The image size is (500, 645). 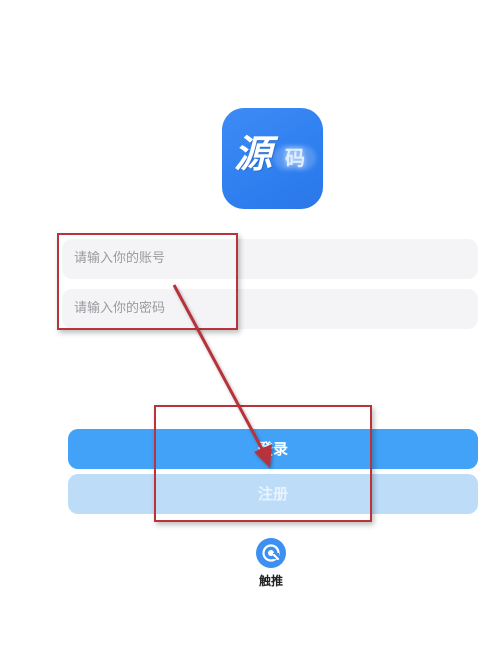 I want to click on login-button-label: 登录, so click(x=272, y=449).